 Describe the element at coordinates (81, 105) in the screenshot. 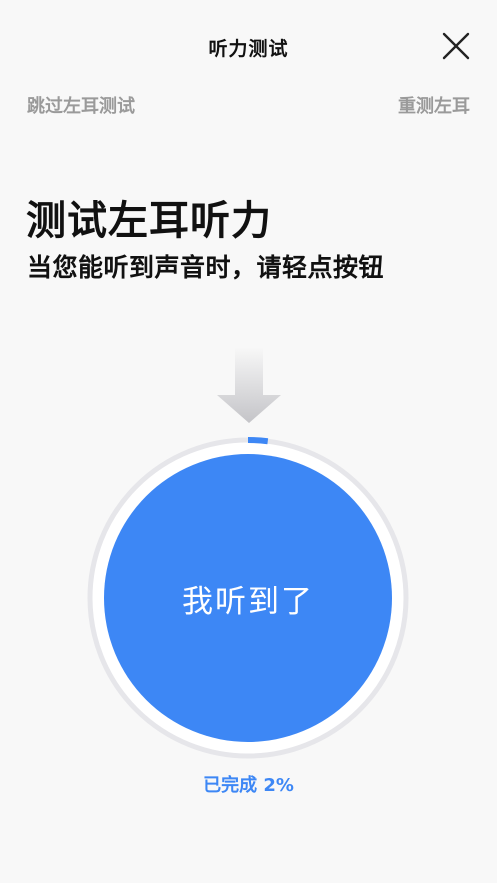

I see `skip-left-ear-link: 跳过左耳测试` at that location.